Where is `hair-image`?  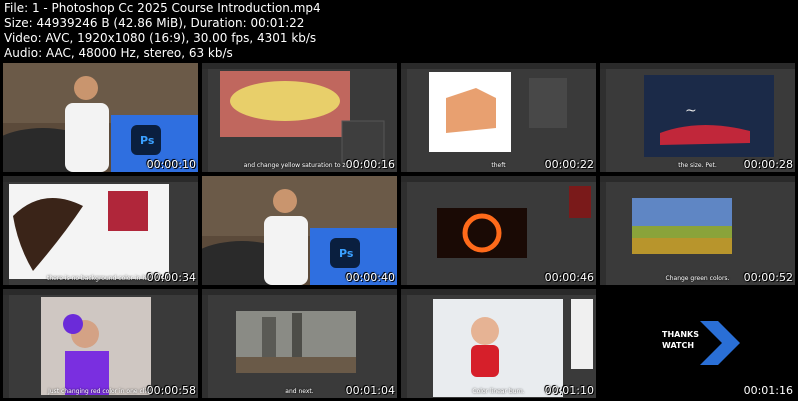
hair-image is located at coordinates (89, 231).